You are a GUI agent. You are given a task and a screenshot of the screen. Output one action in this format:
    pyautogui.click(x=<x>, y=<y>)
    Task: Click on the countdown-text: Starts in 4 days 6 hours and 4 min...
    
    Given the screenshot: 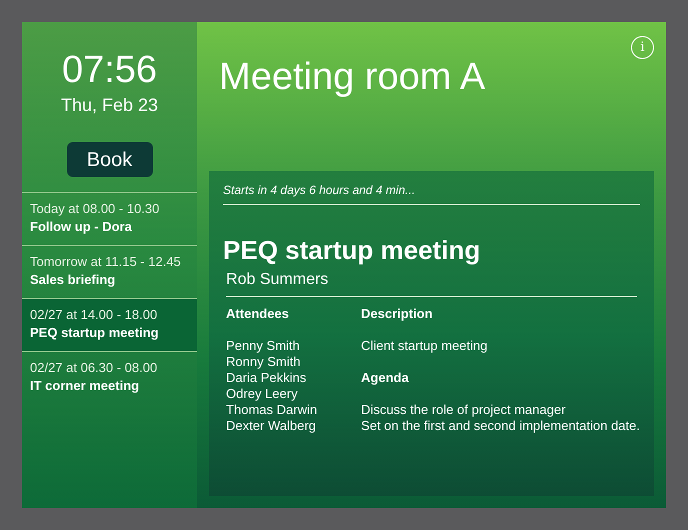 What is the action you would take?
    pyautogui.click(x=319, y=190)
    